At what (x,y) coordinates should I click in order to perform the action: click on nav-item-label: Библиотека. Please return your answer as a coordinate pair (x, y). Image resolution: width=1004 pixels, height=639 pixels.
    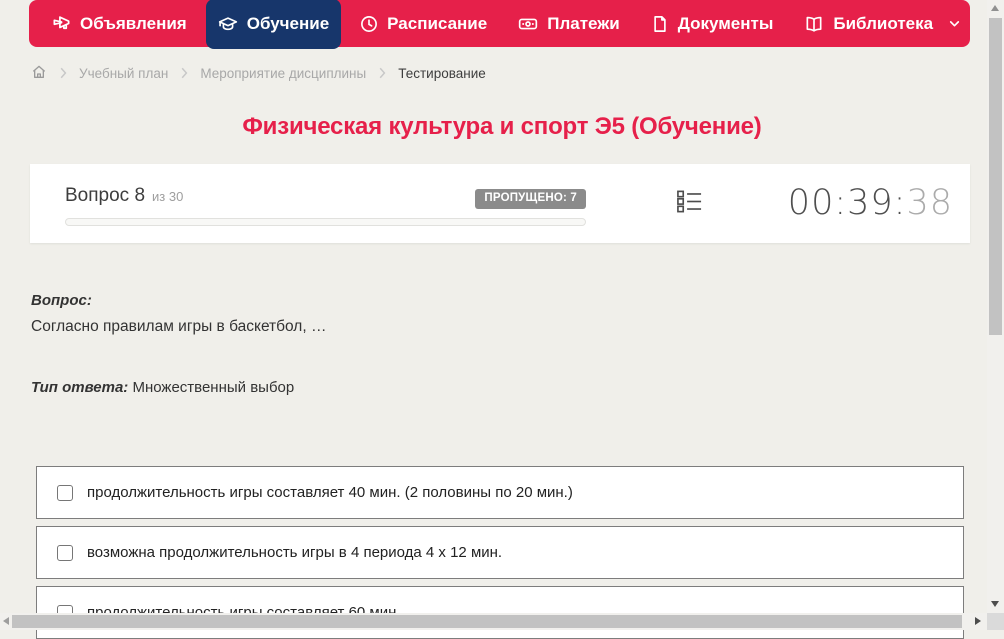
    Looking at the image, I should click on (883, 23).